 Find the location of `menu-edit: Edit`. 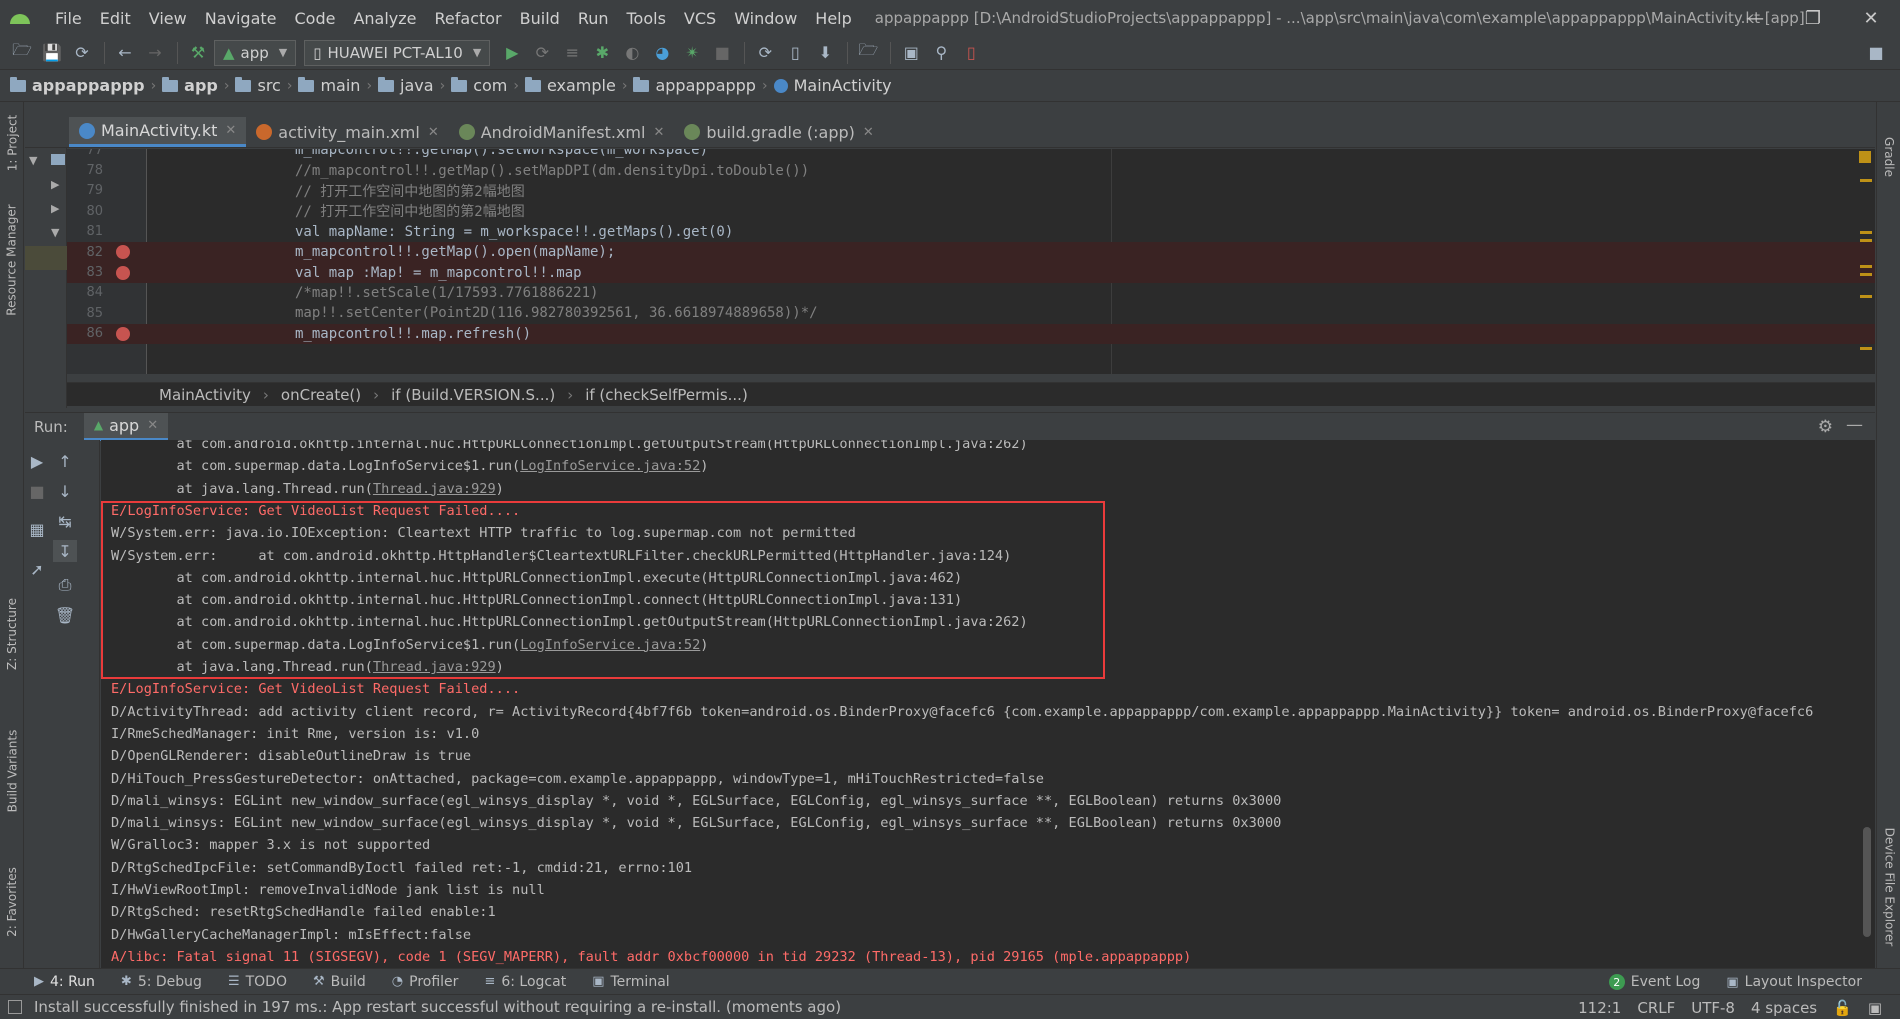

menu-edit: Edit is located at coordinates (115, 18).